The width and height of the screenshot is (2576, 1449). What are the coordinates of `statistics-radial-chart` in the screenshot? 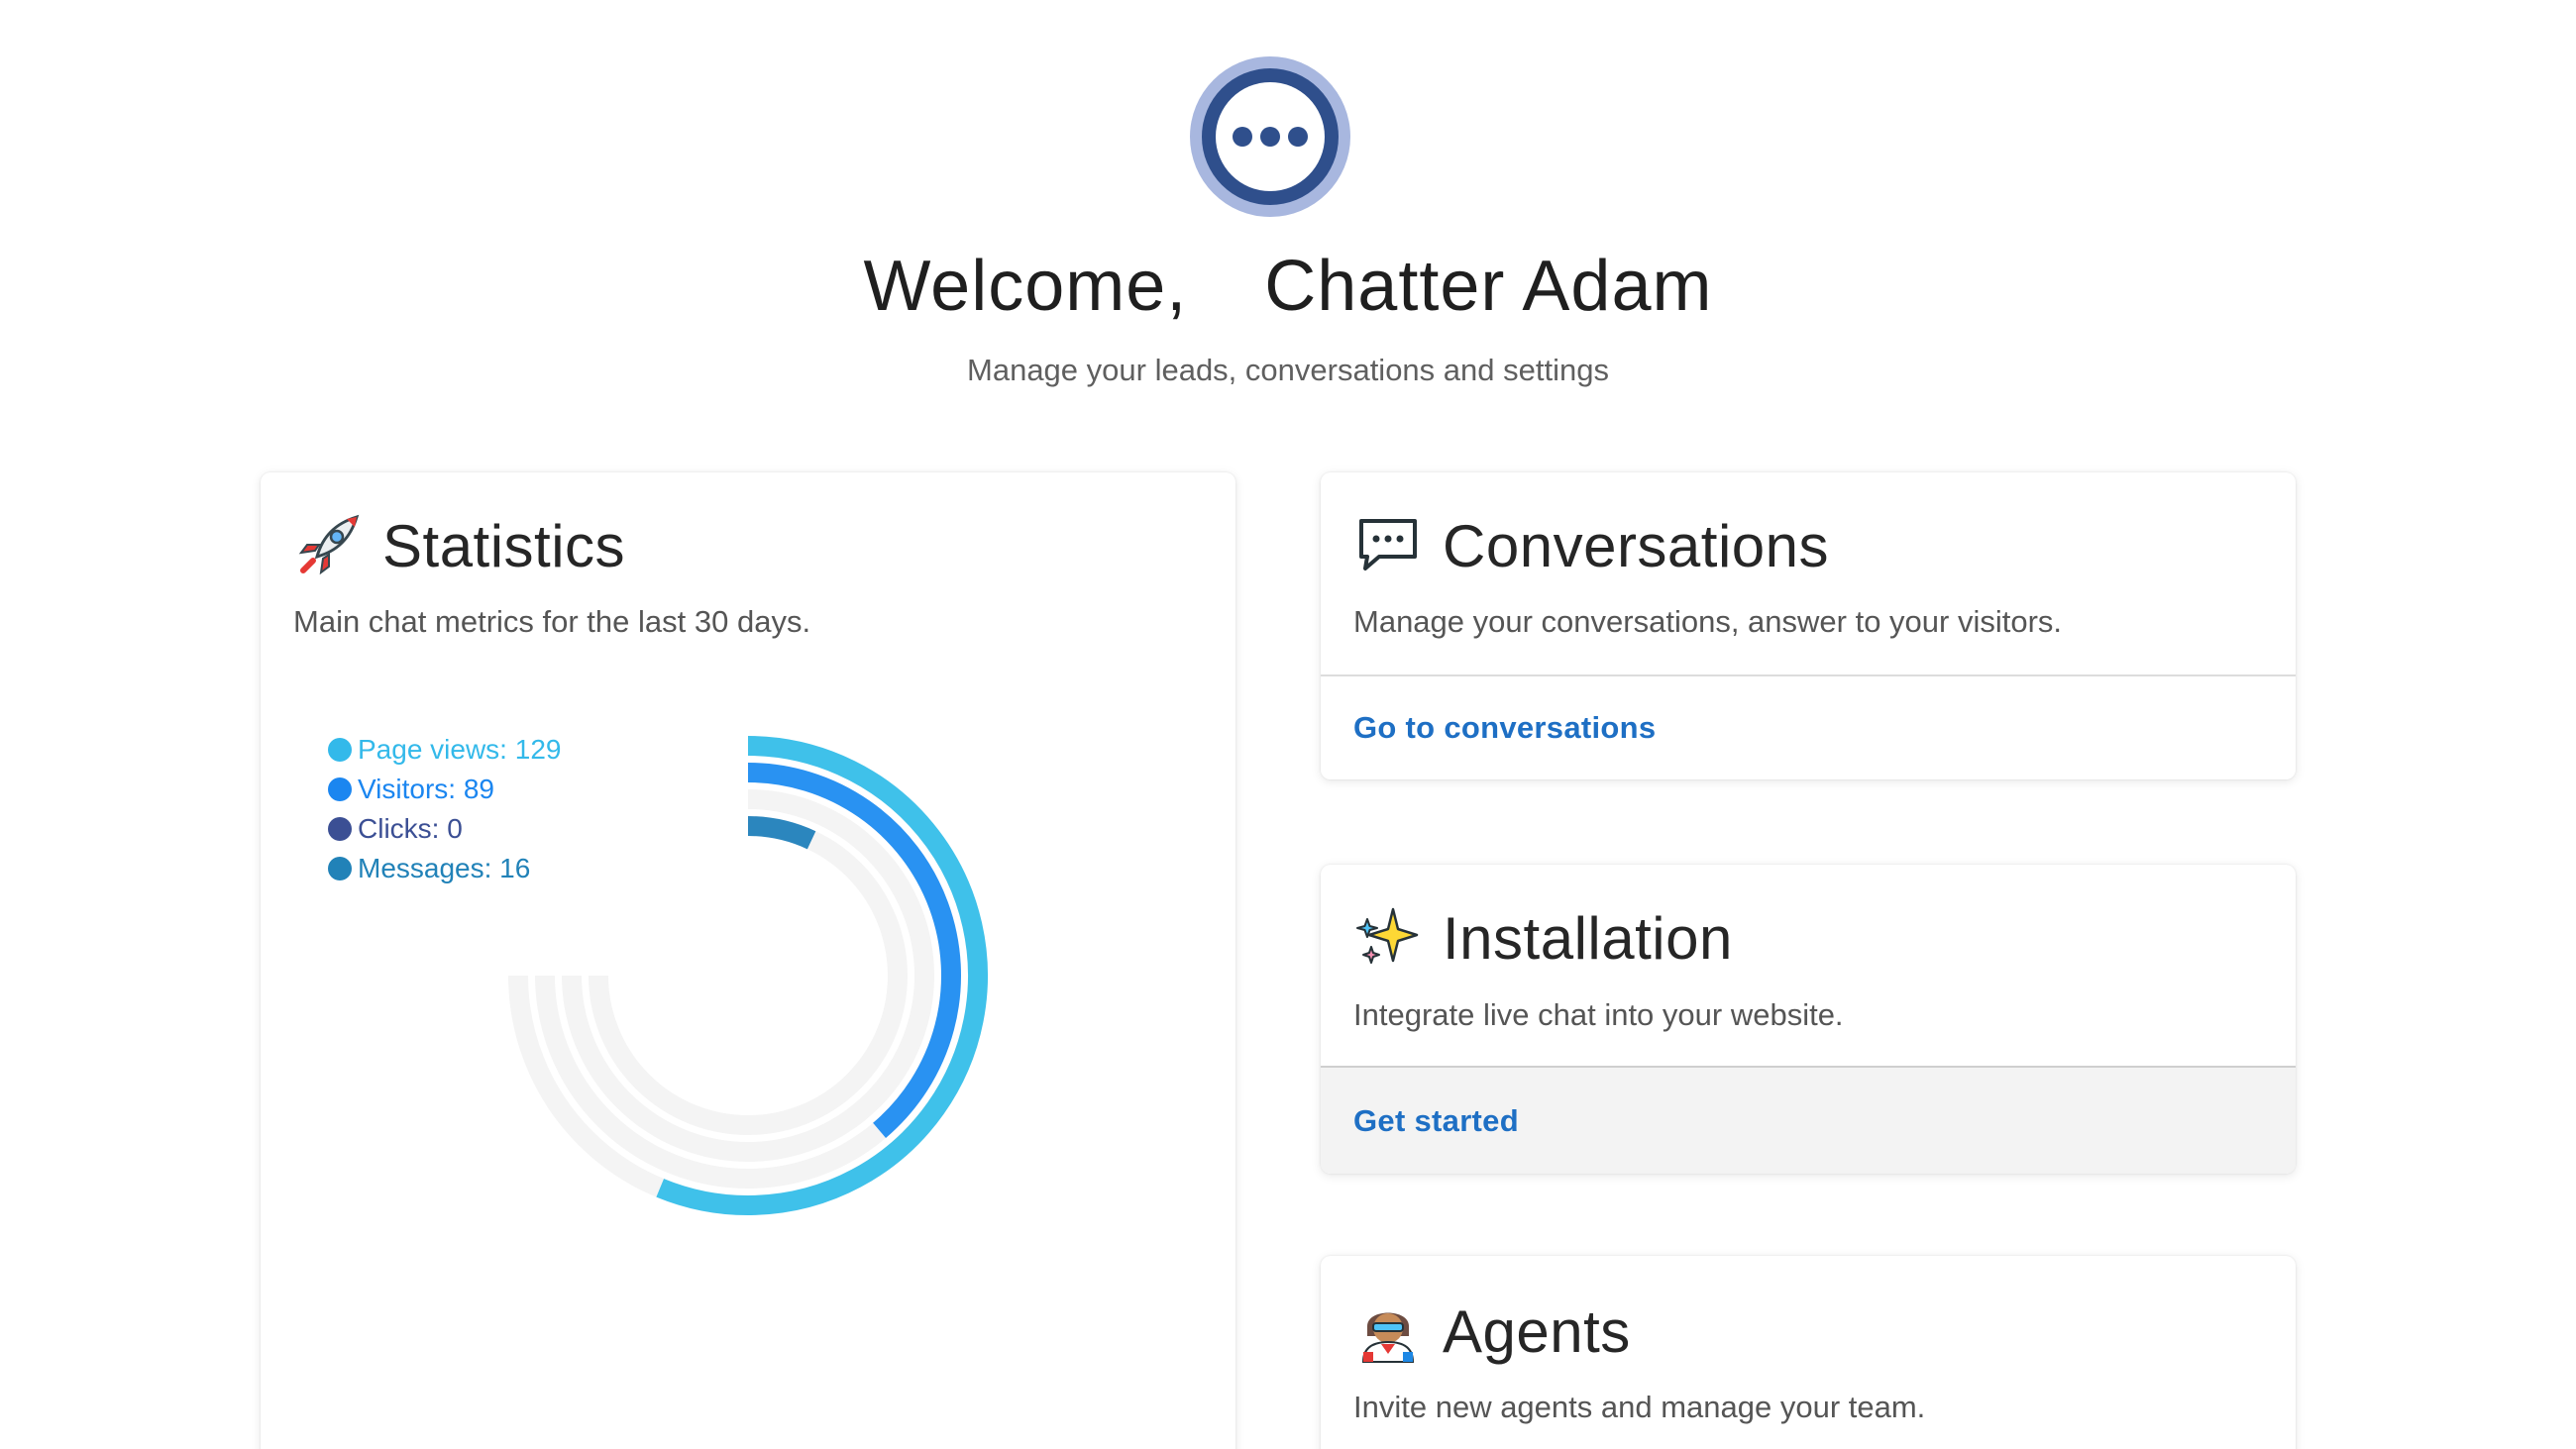 It's located at (748, 975).